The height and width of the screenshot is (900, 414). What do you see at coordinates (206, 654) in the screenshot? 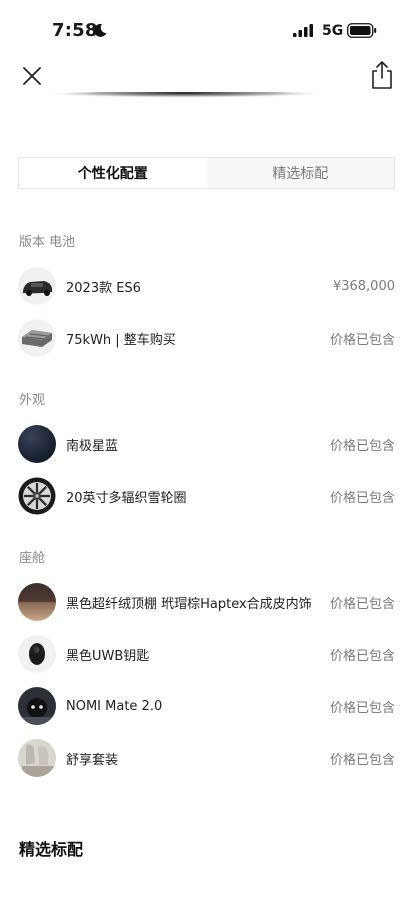
I see `config-row-key: 黑色UWB钥匙 价格已包含` at bounding box center [206, 654].